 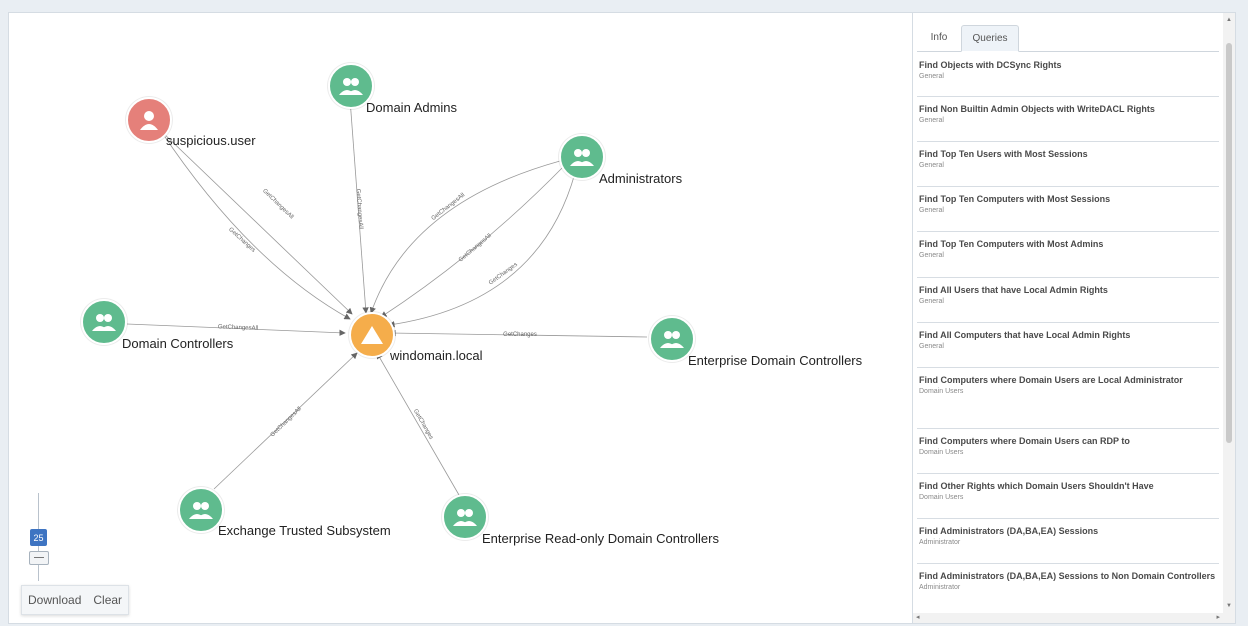 What do you see at coordinates (1229, 243) in the screenshot?
I see `scroll-thumb` at bounding box center [1229, 243].